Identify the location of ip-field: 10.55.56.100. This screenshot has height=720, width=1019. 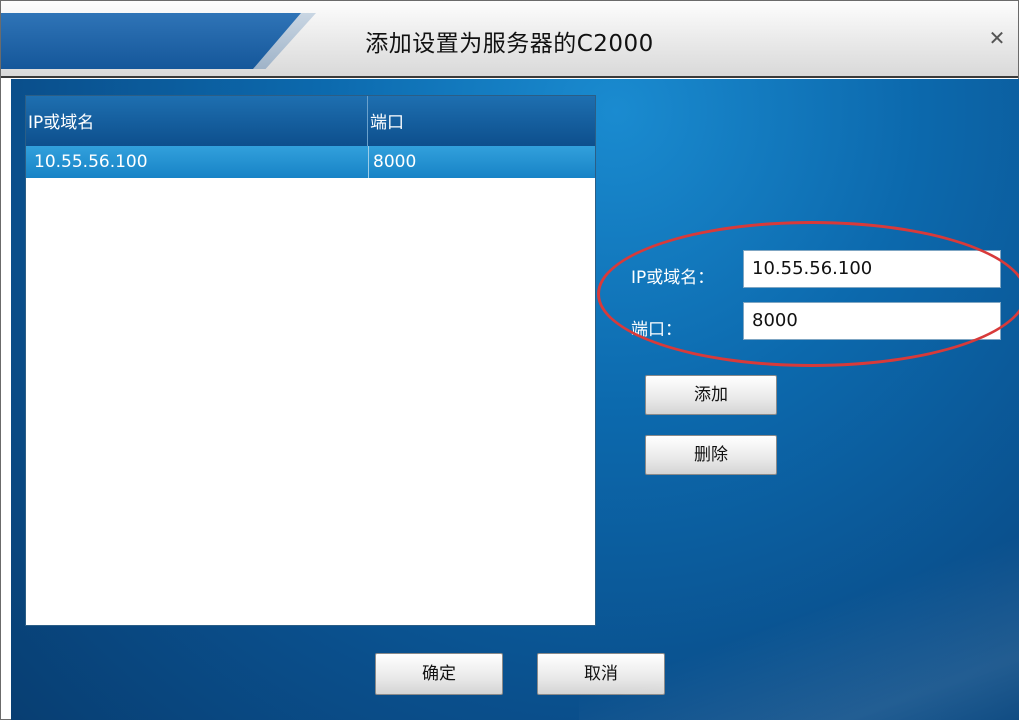
(872, 269).